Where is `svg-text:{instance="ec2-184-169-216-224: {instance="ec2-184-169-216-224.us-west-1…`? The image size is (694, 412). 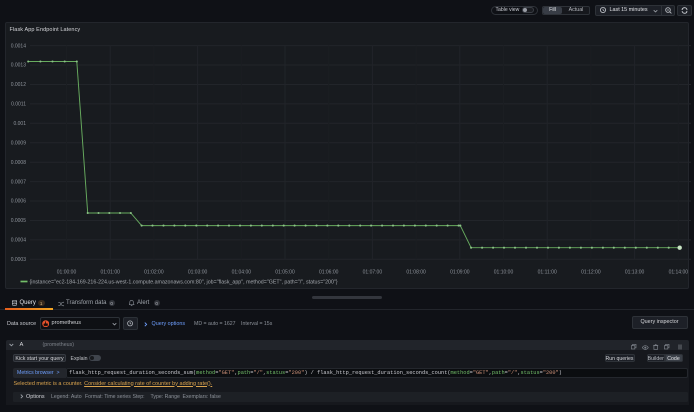 svg-text:{instance="ec2-184-169-216-224: {instance="ec2-184-169-216-224.us-west-1… is located at coordinates (184, 282).